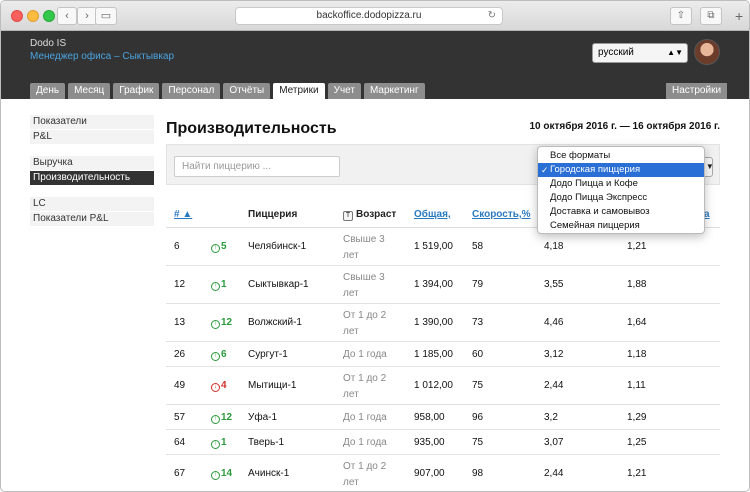 The image size is (750, 492). Describe the element at coordinates (221, 474) in the screenshot. I see `rank-change: ↑ 14` at that location.